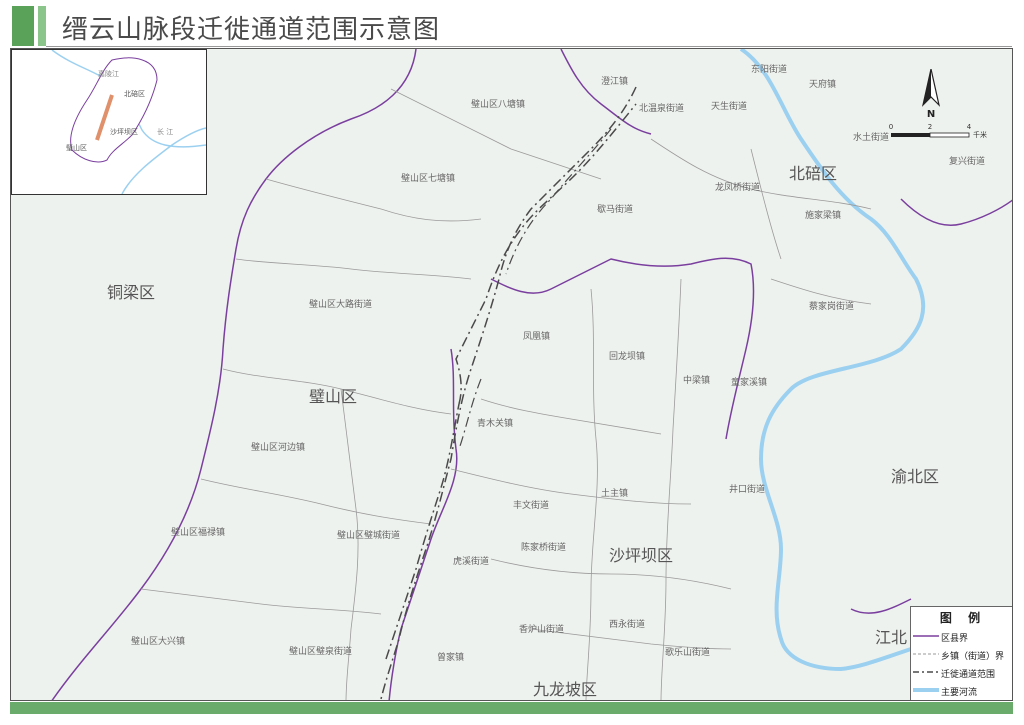  Describe the element at coordinates (769, 69) in the screenshot. I see `town-label-dongyang: 东阳街道` at that location.